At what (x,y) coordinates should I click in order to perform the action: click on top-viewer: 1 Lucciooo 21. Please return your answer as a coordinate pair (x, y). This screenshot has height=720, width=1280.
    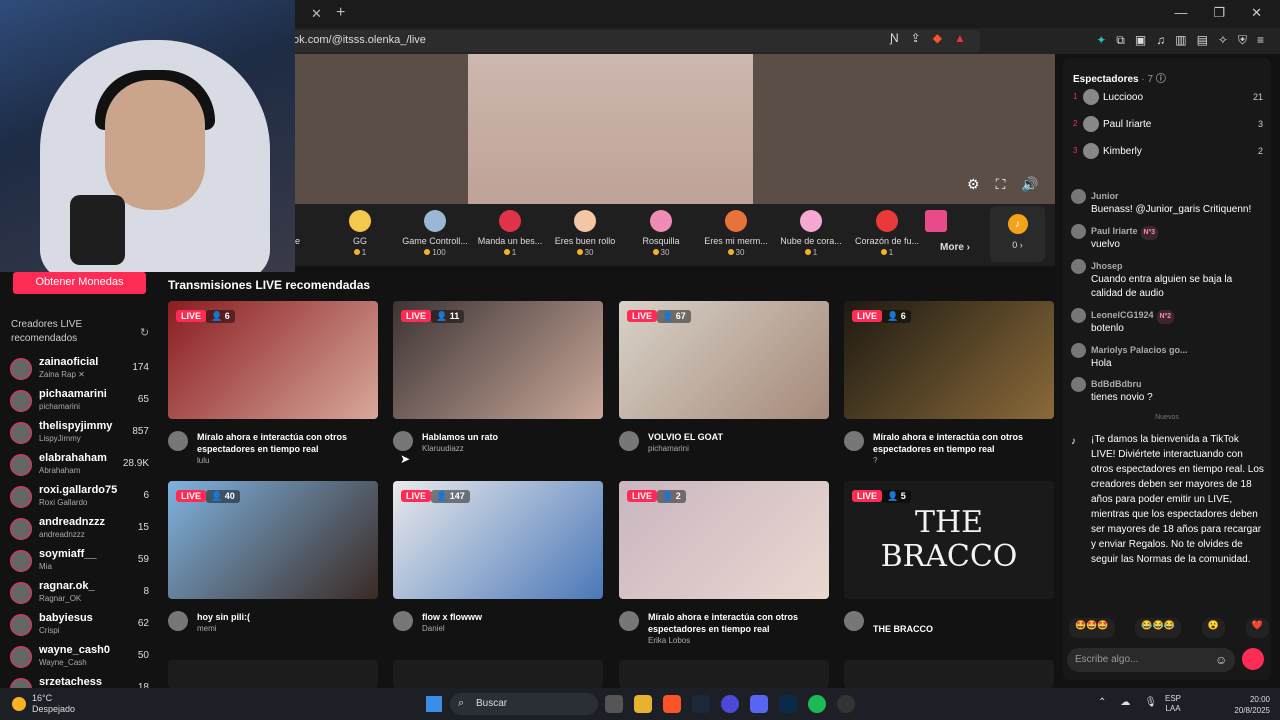
    Looking at the image, I should click on (1168, 98).